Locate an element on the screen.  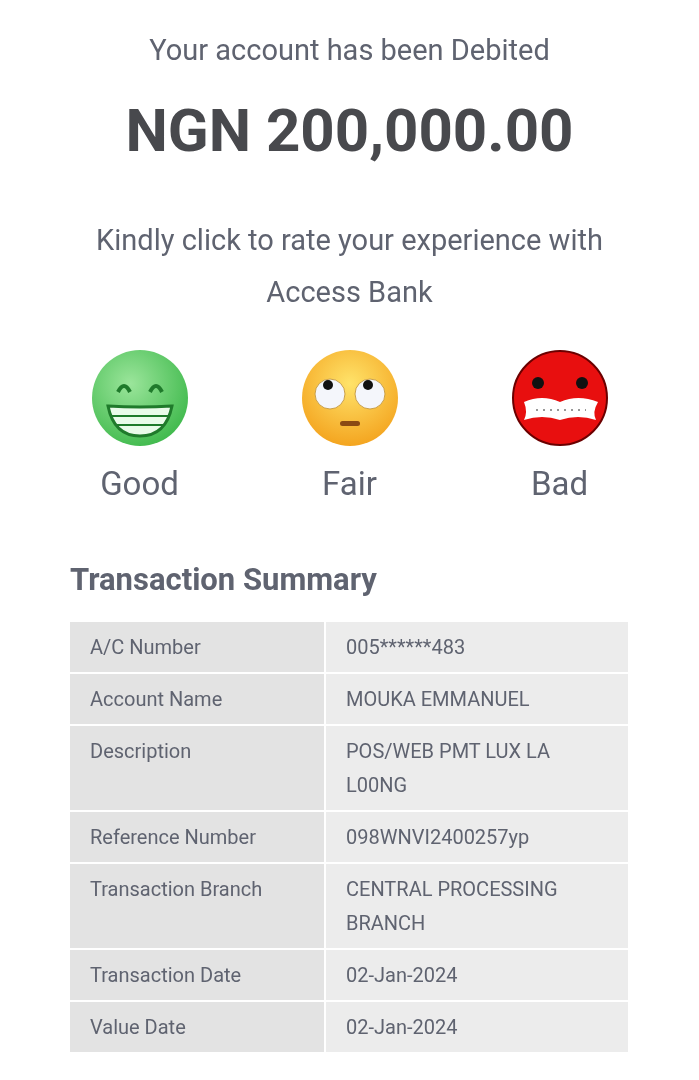
rating-option: Bad is located at coordinates (559, 428).